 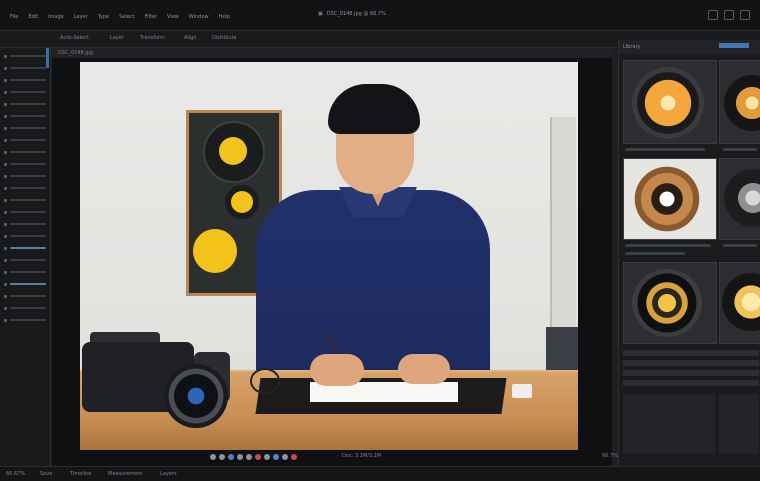 What do you see at coordinates (46, 474) in the screenshot?
I see `status-save: Save` at bounding box center [46, 474].